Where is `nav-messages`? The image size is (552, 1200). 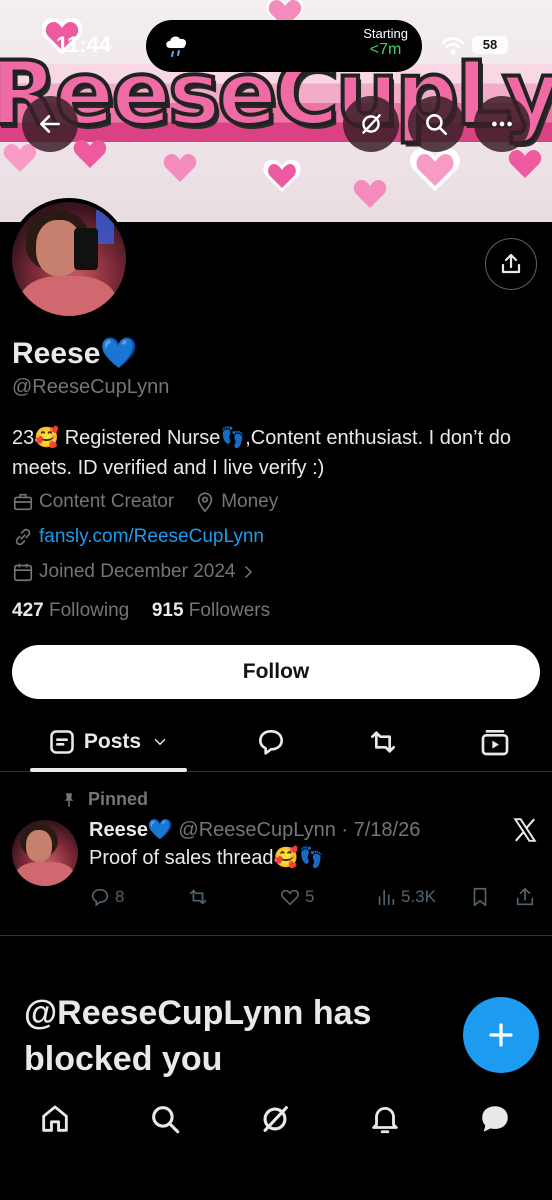
nav-messages is located at coordinates (495, 1119).